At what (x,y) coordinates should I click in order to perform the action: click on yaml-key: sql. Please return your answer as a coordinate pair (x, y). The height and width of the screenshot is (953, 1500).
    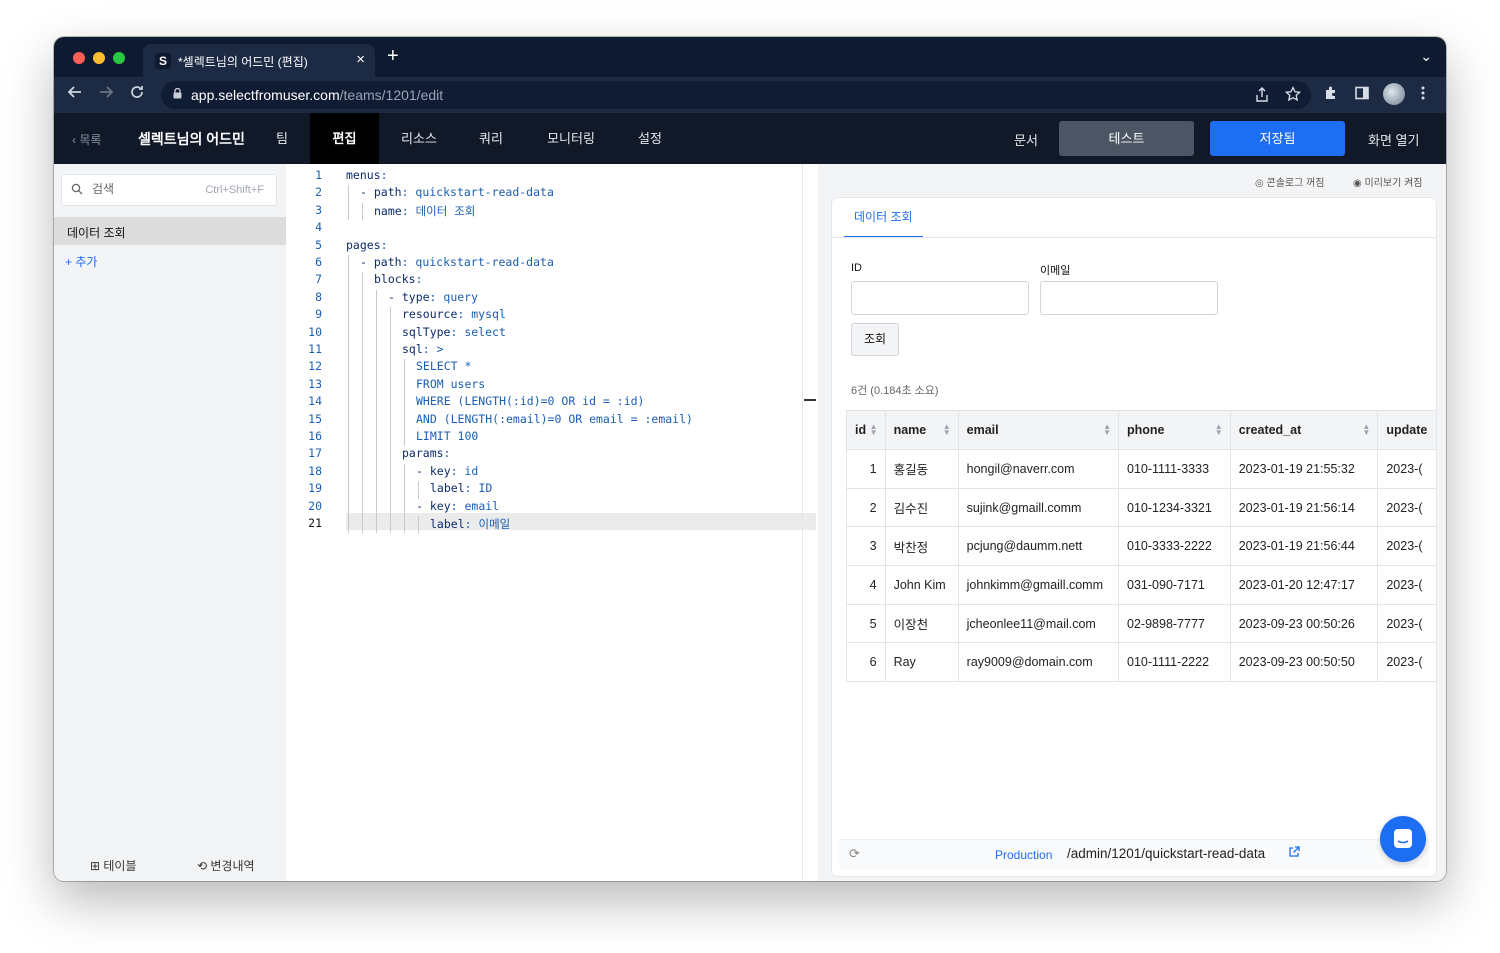
    Looking at the image, I should click on (412, 349).